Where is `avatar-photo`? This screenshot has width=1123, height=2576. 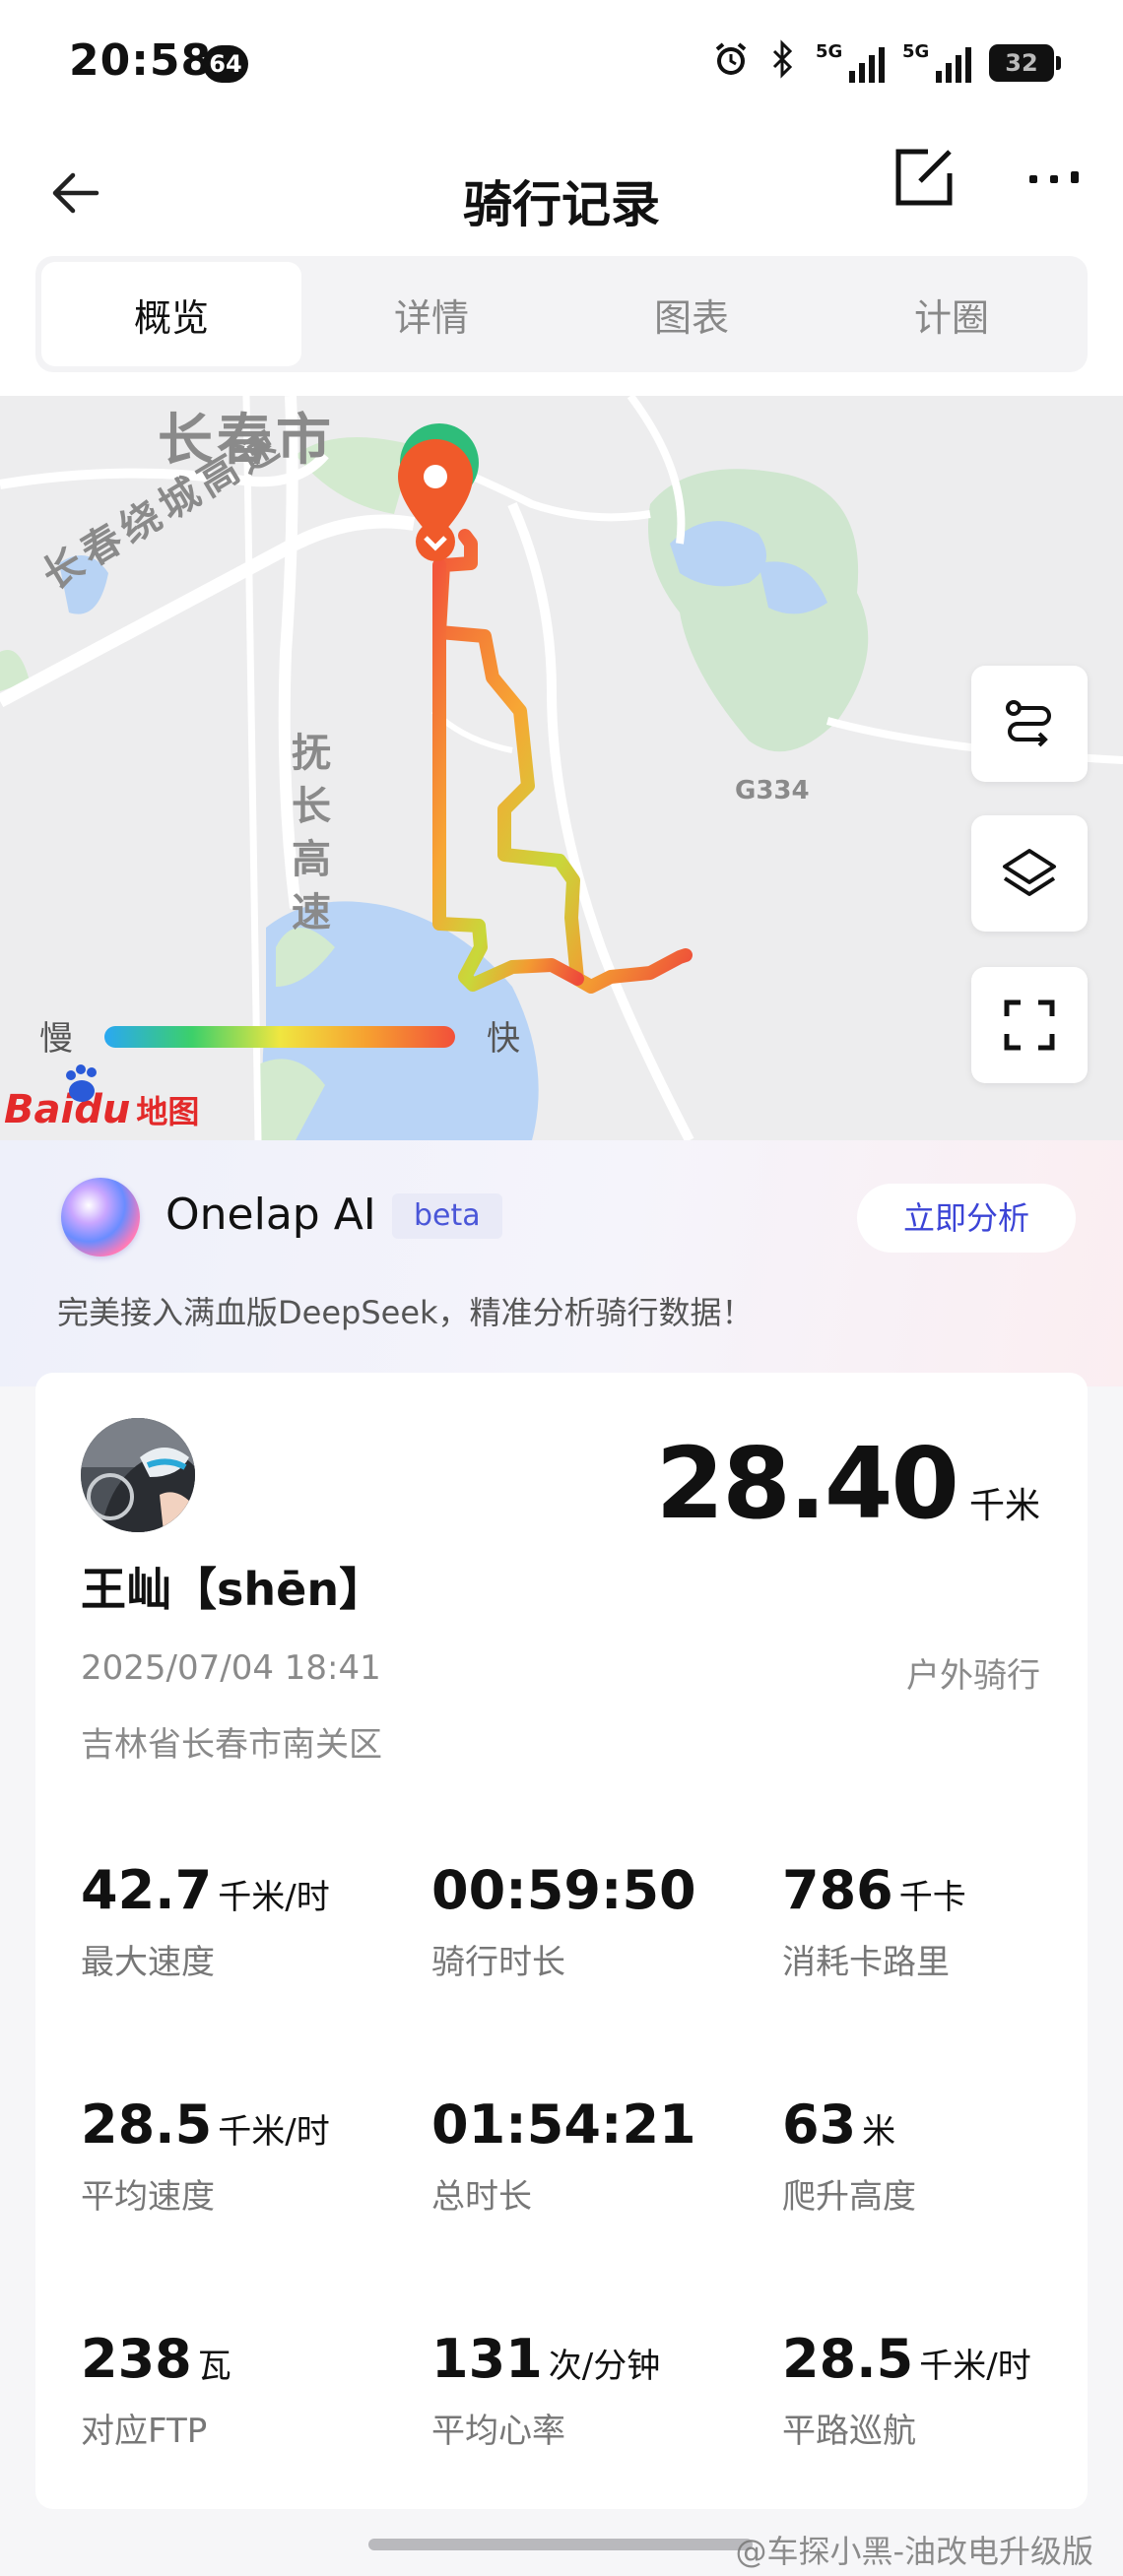 avatar-photo is located at coordinates (138, 1475).